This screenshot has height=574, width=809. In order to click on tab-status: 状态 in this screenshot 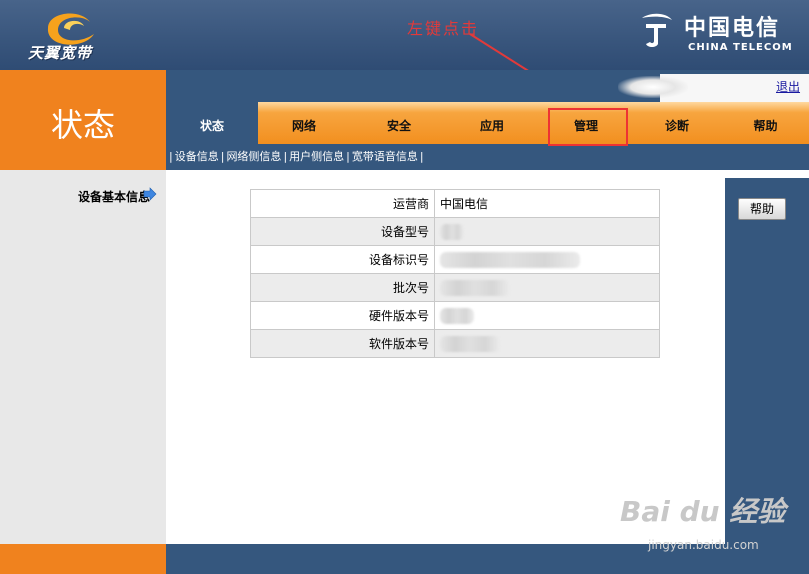, I will do `click(212, 123)`.